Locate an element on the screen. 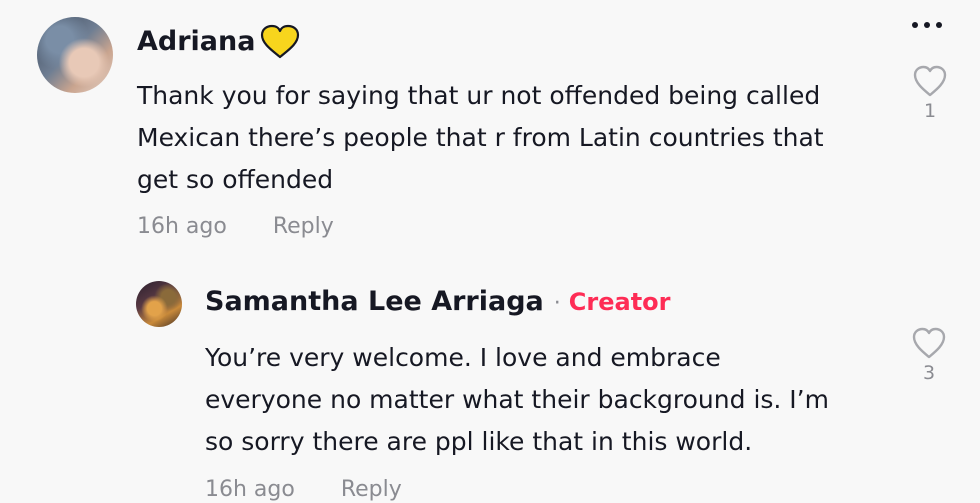  like-button: 3 is located at coordinates (929, 355).